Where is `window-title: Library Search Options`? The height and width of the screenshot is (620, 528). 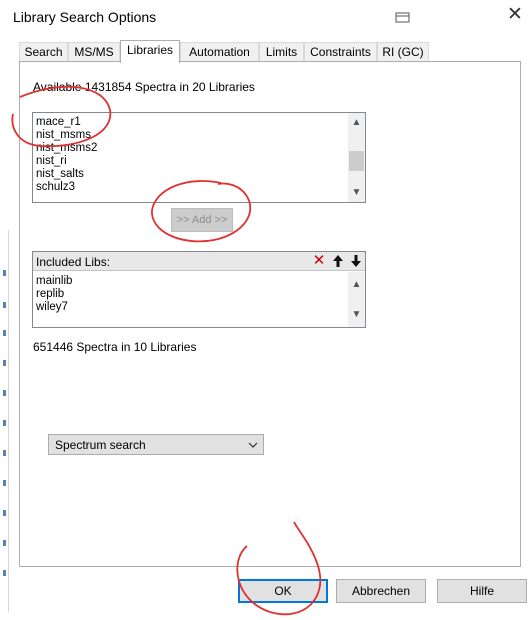
window-title: Library Search Options is located at coordinates (85, 17).